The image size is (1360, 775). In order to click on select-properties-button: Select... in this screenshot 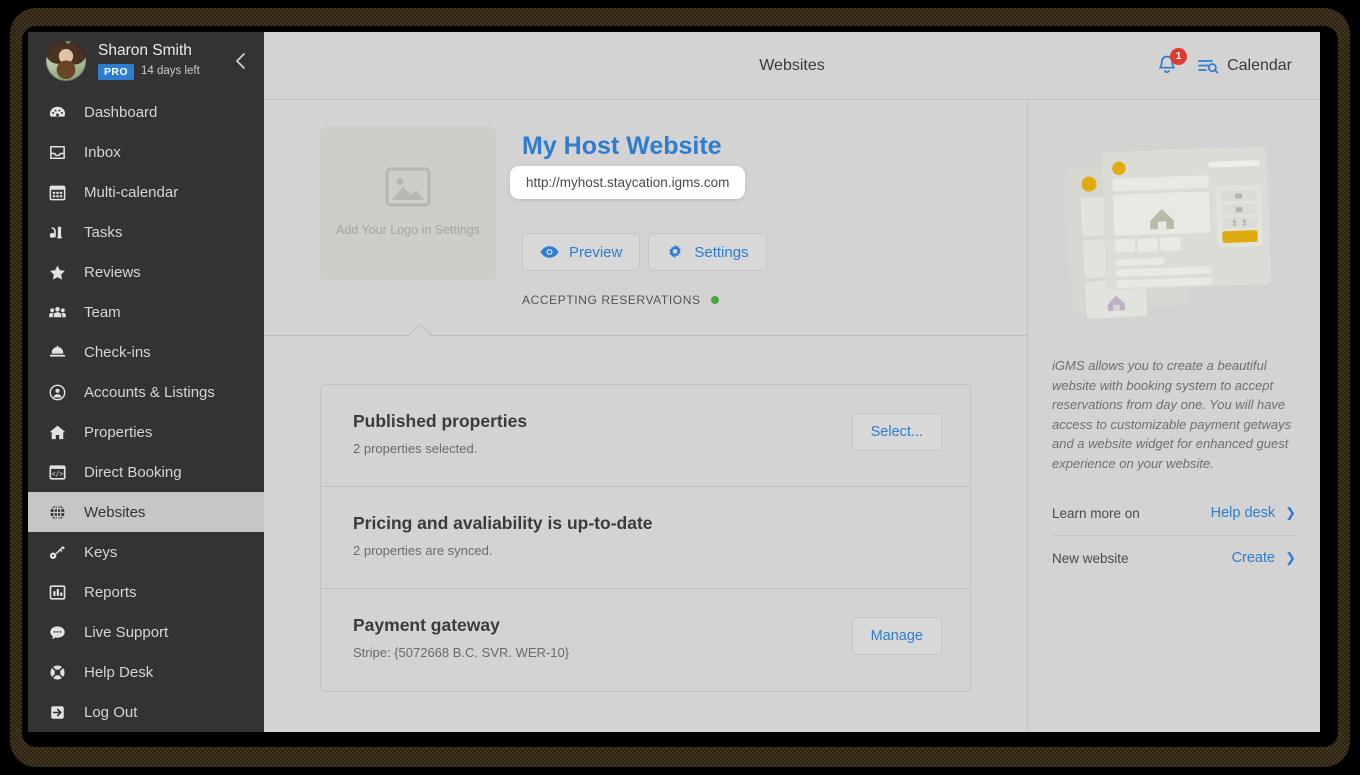, I will do `click(896, 432)`.